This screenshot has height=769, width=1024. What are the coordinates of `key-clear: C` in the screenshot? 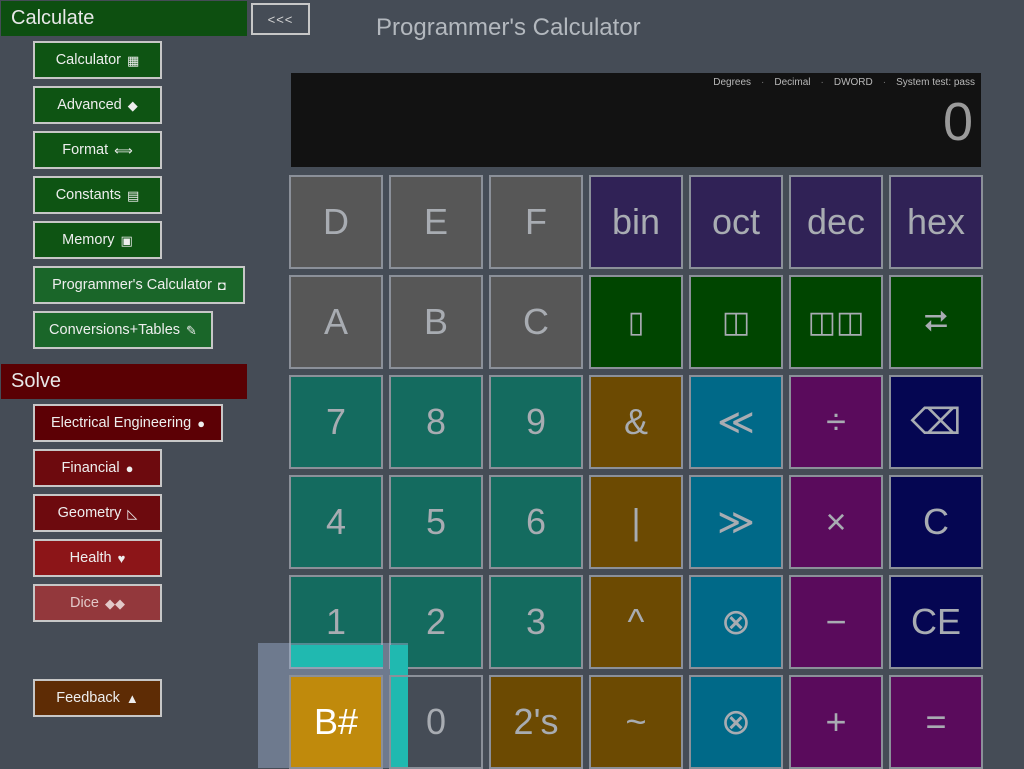 It's located at (936, 522).